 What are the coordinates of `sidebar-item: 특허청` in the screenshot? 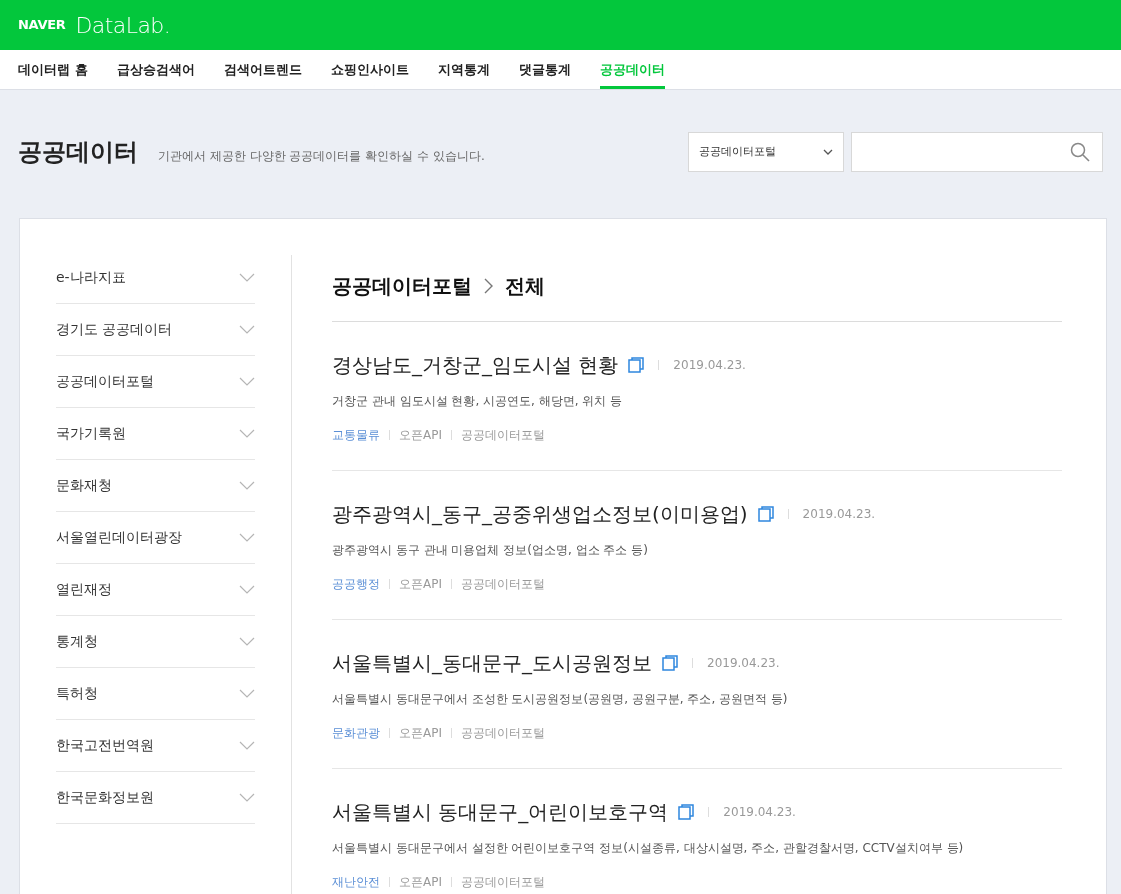 It's located at (155, 694).